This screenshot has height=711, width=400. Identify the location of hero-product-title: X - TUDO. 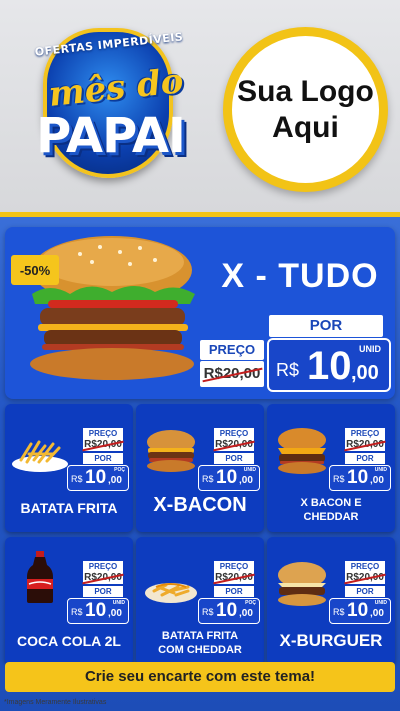
(300, 276).